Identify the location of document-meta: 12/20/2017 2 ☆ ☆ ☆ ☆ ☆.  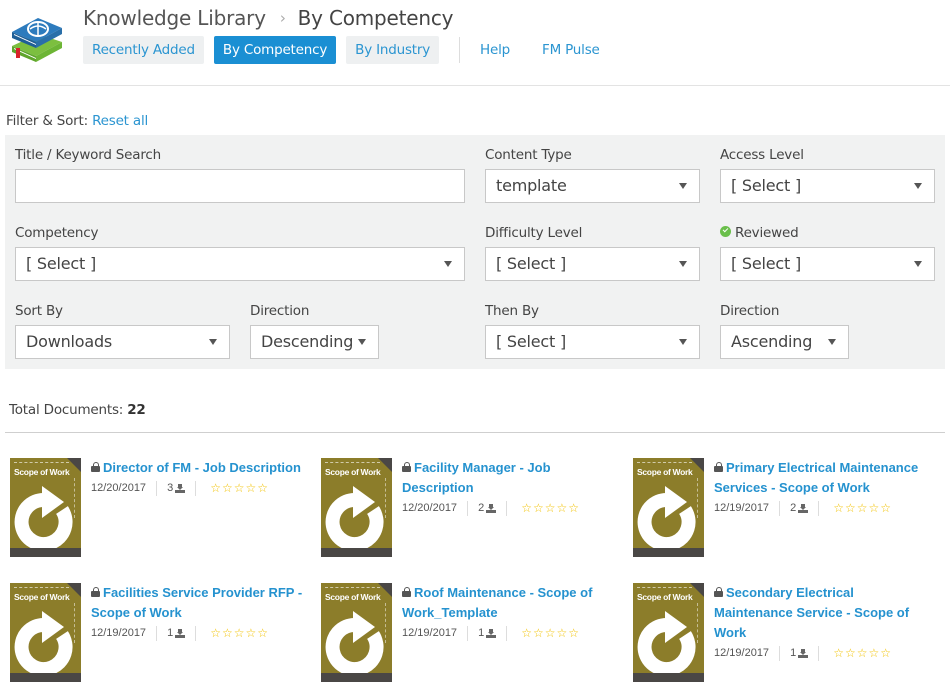
(512, 508).